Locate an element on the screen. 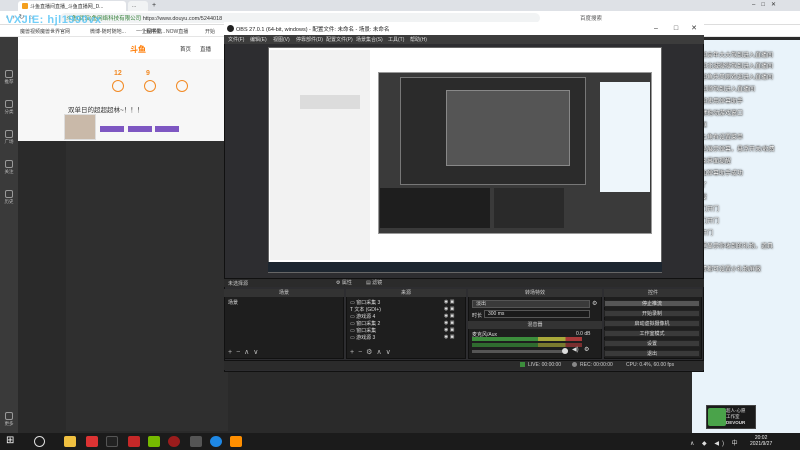  rail-item-follow: 关注 is located at coordinates (9, 169).